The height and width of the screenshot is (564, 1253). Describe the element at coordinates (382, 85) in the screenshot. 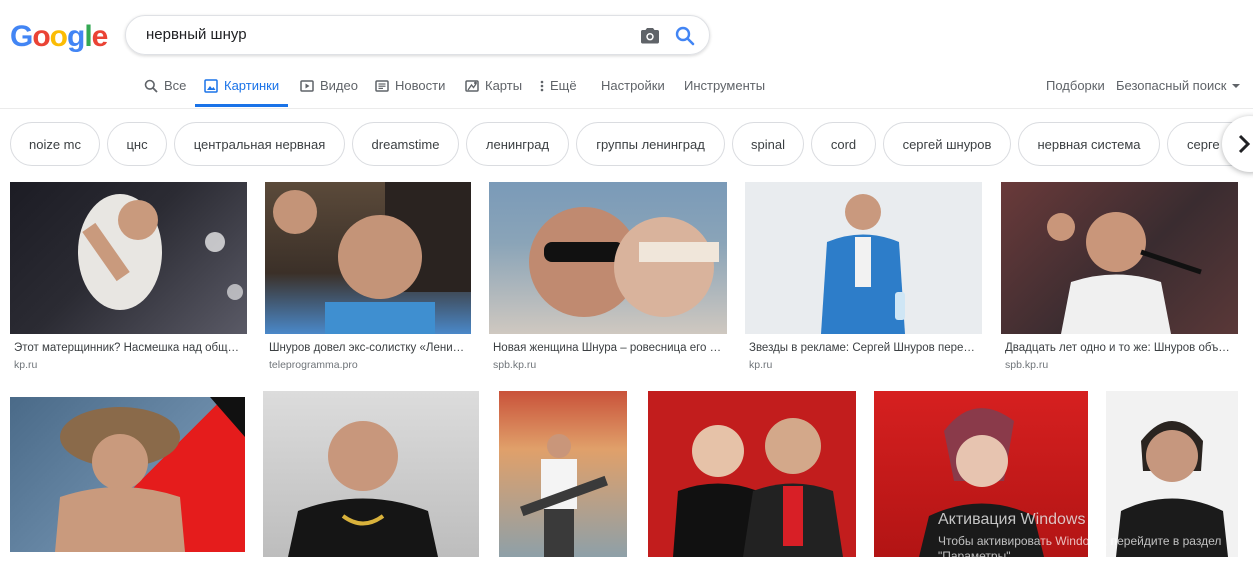

I see `news-icon` at that location.